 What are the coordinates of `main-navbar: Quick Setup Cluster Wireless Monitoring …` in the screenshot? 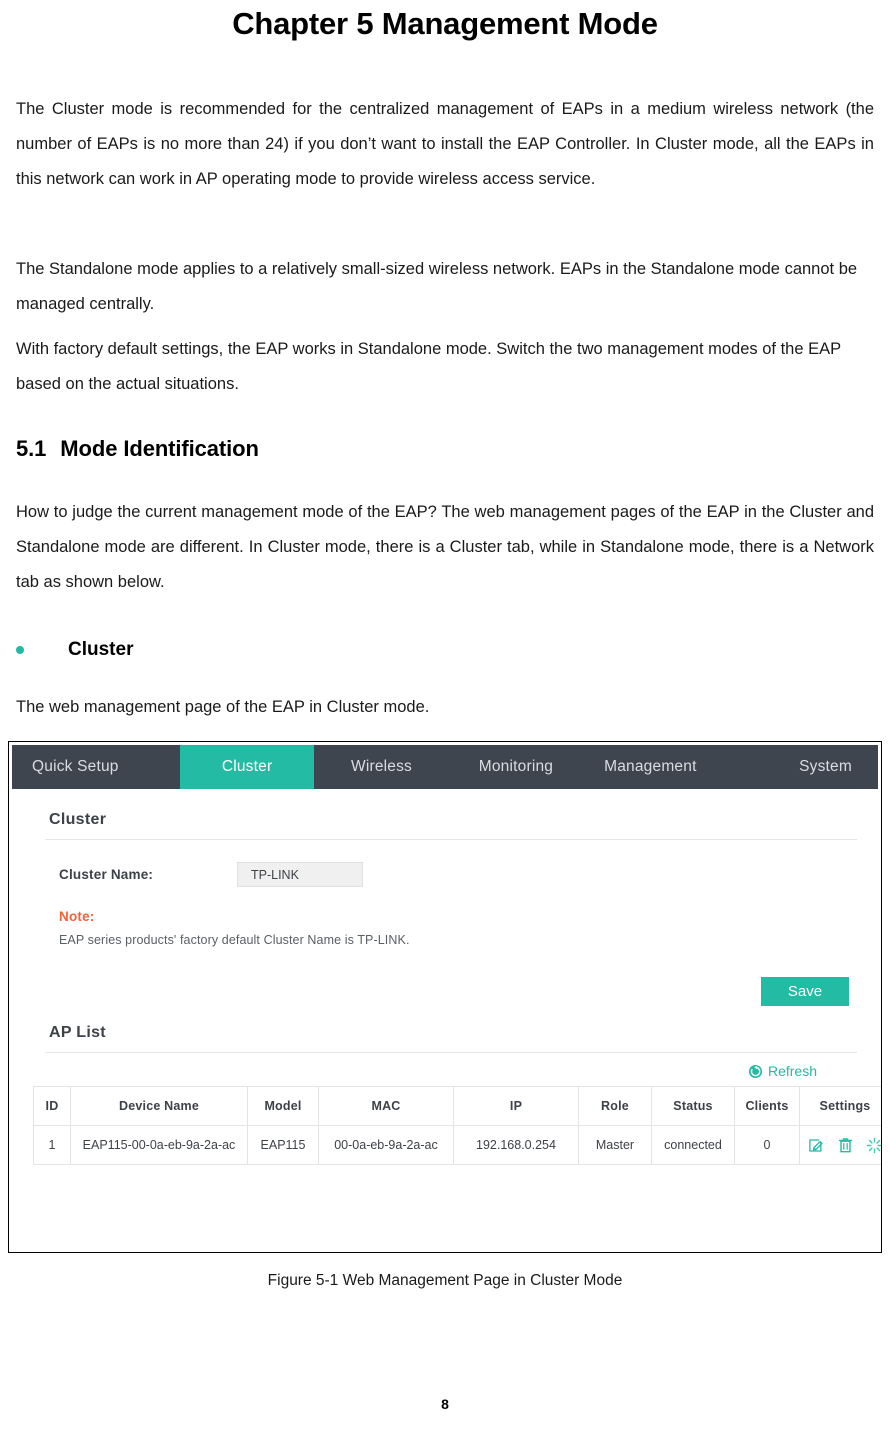 It's located at (445, 767).